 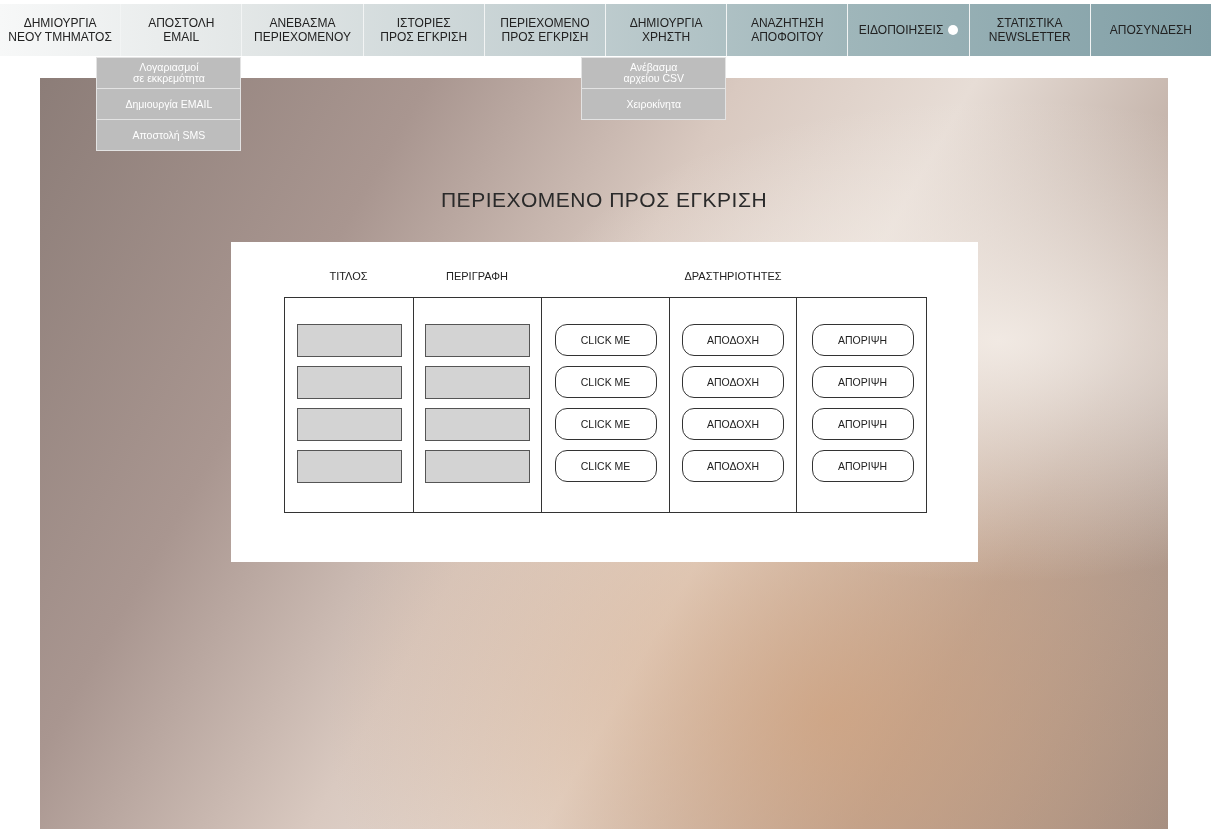 I want to click on nav-item: ΑΠΟΣΥΝΔΕΣΗ, so click(x=1150, y=30).